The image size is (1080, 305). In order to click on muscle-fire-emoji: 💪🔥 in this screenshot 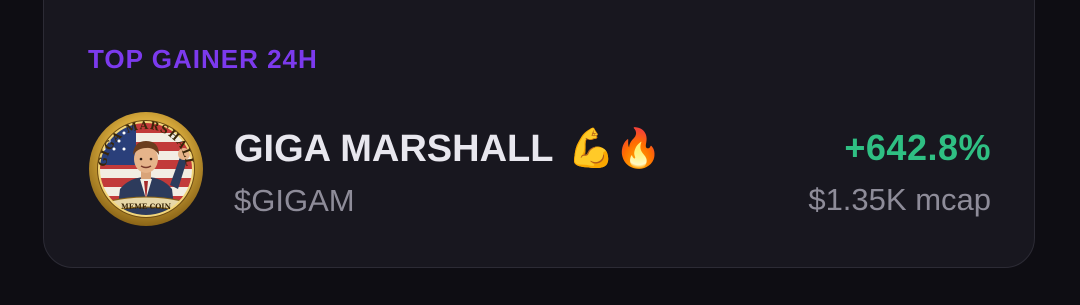, I will do `click(615, 148)`.